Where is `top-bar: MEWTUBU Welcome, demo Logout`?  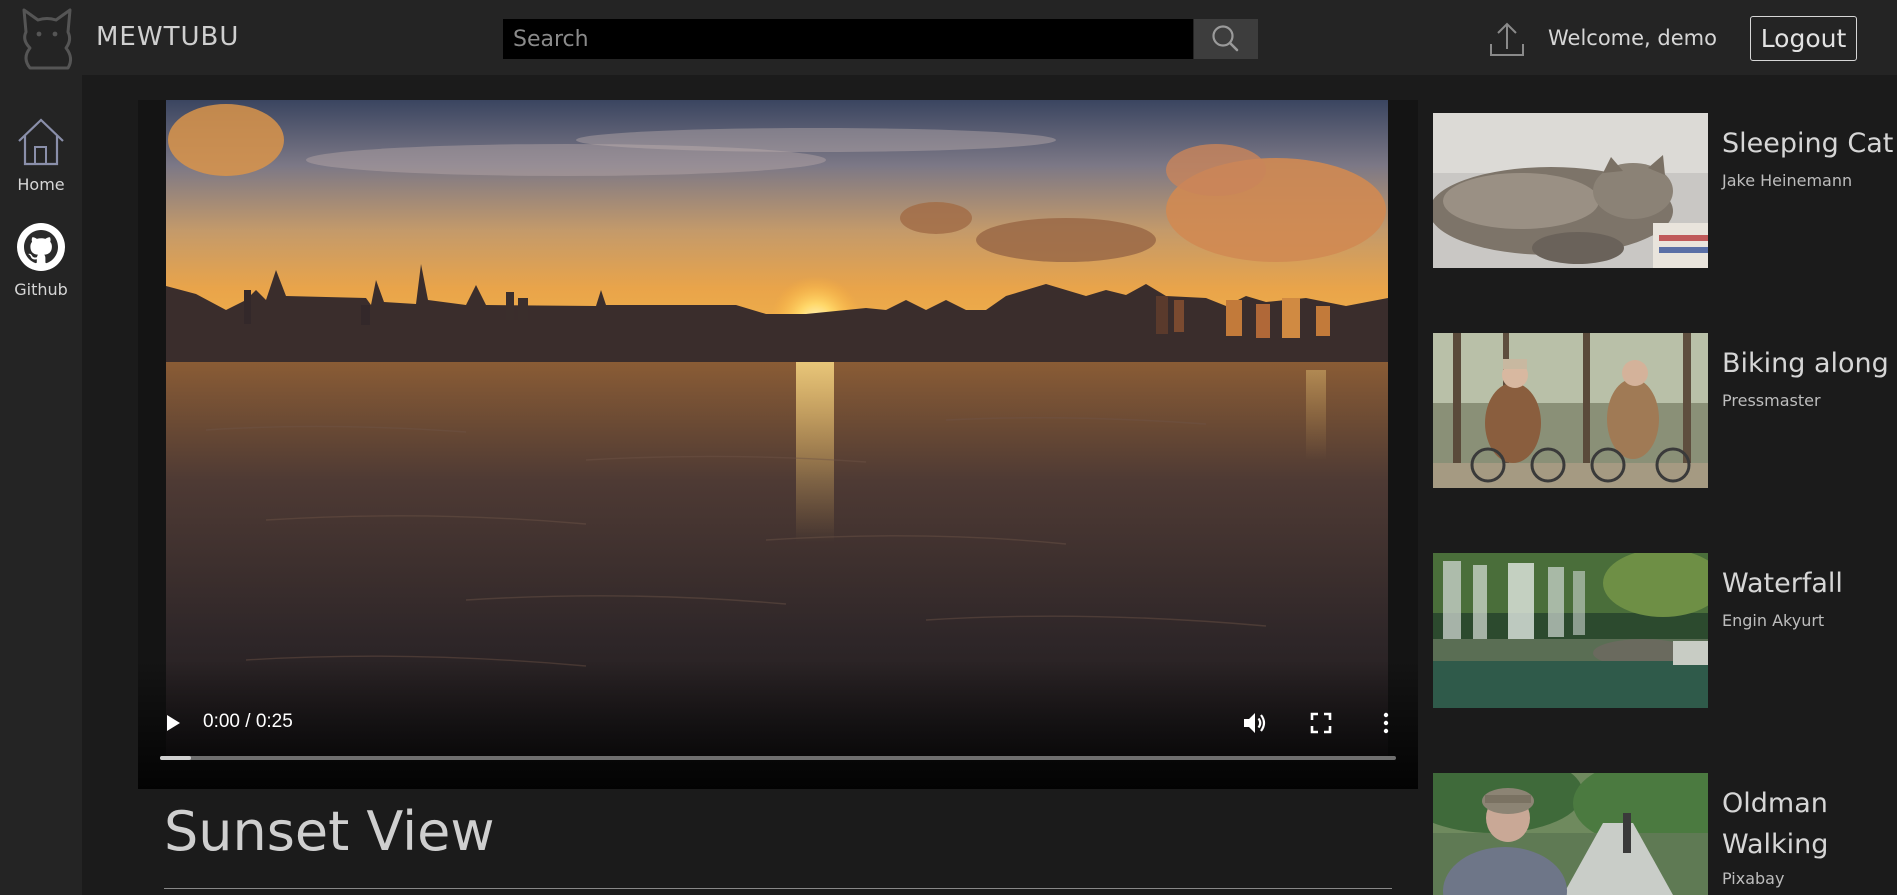
top-bar: MEWTUBU Welcome, demo Logout is located at coordinates (948, 37).